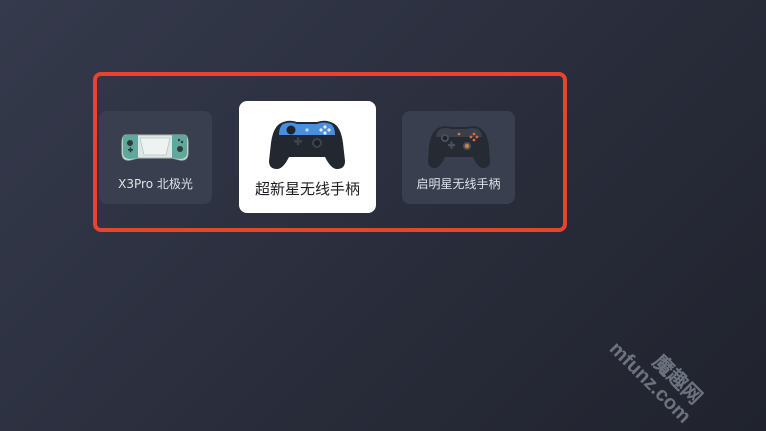 This screenshot has width=766, height=431. What do you see at coordinates (307, 189) in the screenshot?
I see `device-label: 超新星无线手柄` at bounding box center [307, 189].